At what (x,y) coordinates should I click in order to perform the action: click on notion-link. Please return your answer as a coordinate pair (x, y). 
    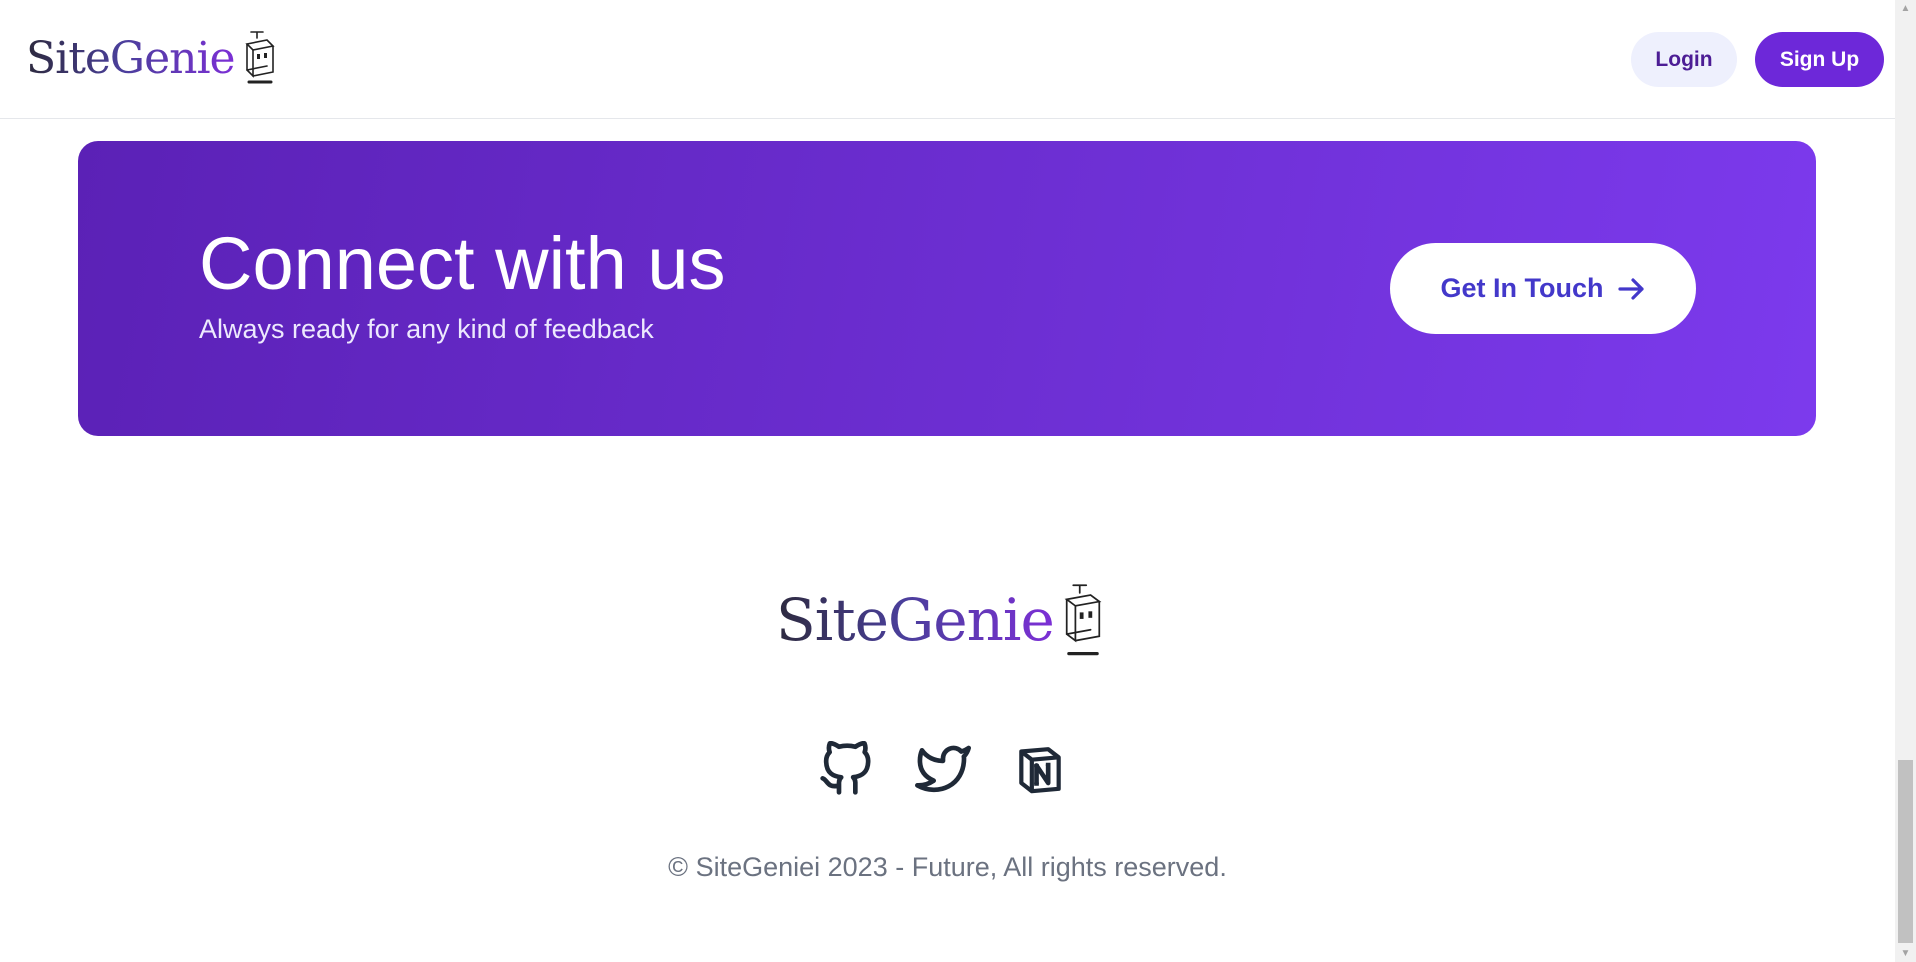
    Looking at the image, I should click on (1040, 769).